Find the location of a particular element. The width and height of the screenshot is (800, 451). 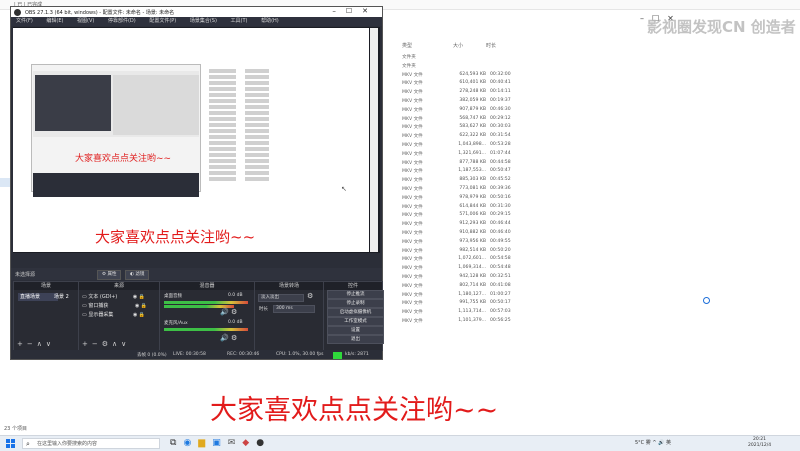

table-row: MKV 文件 1,180,127... 01:00:27 is located at coordinates (522, 295).